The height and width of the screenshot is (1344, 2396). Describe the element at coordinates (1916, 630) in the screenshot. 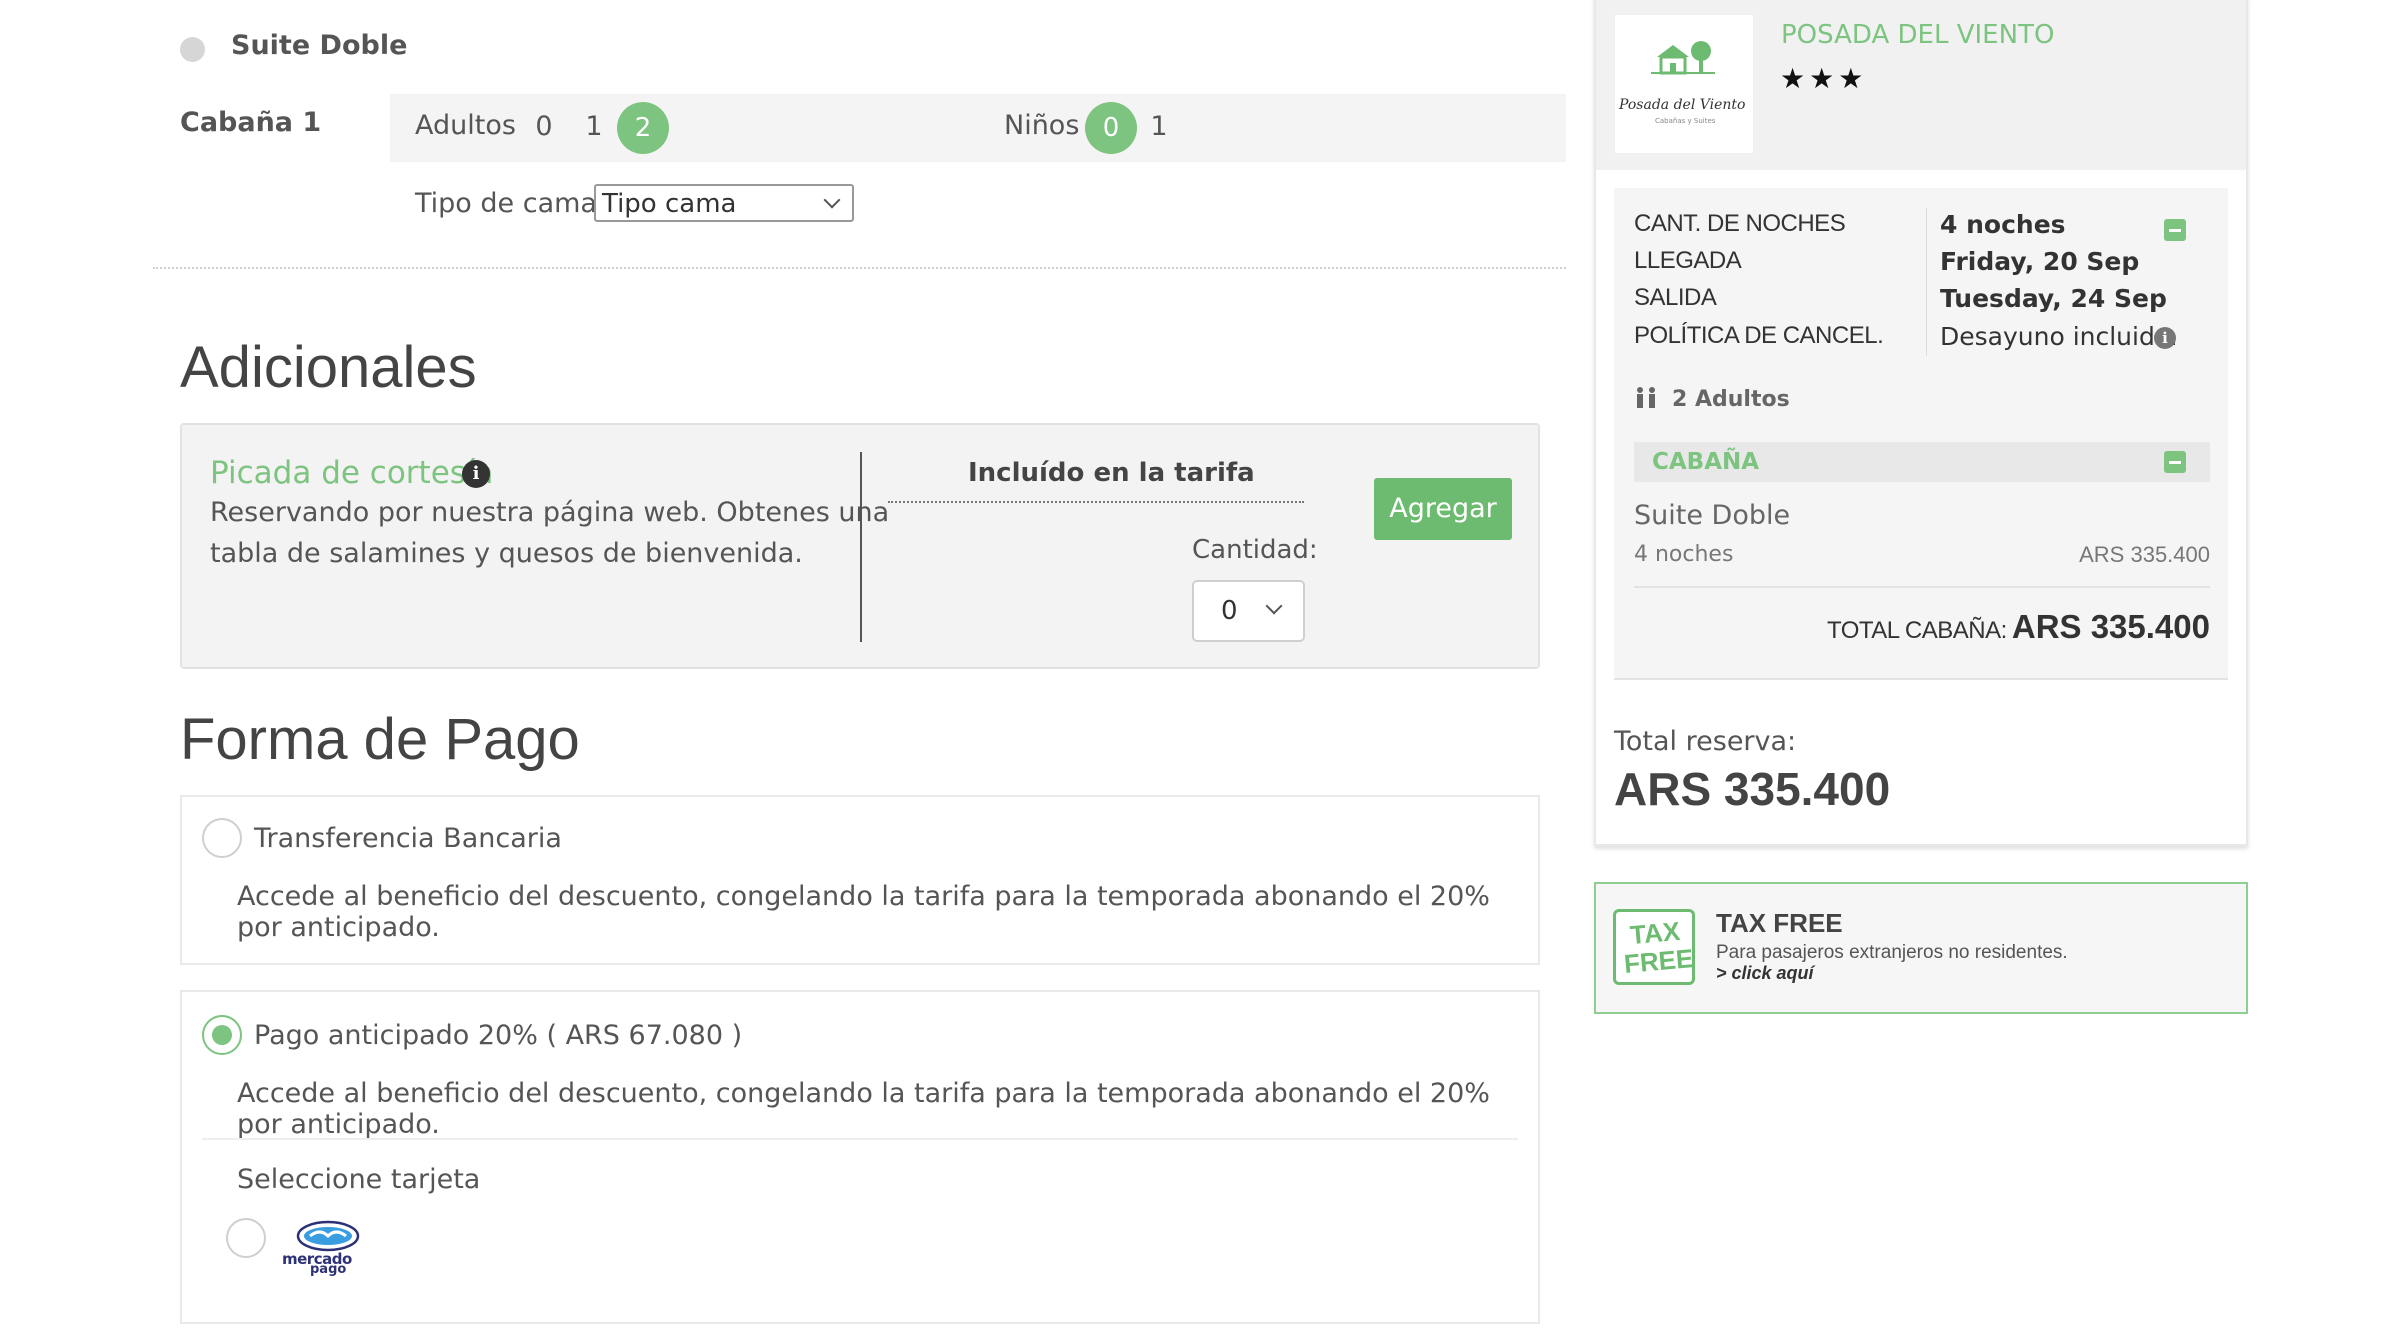

I see `cabin-total-label: TOTAL CABAÑA:` at that location.